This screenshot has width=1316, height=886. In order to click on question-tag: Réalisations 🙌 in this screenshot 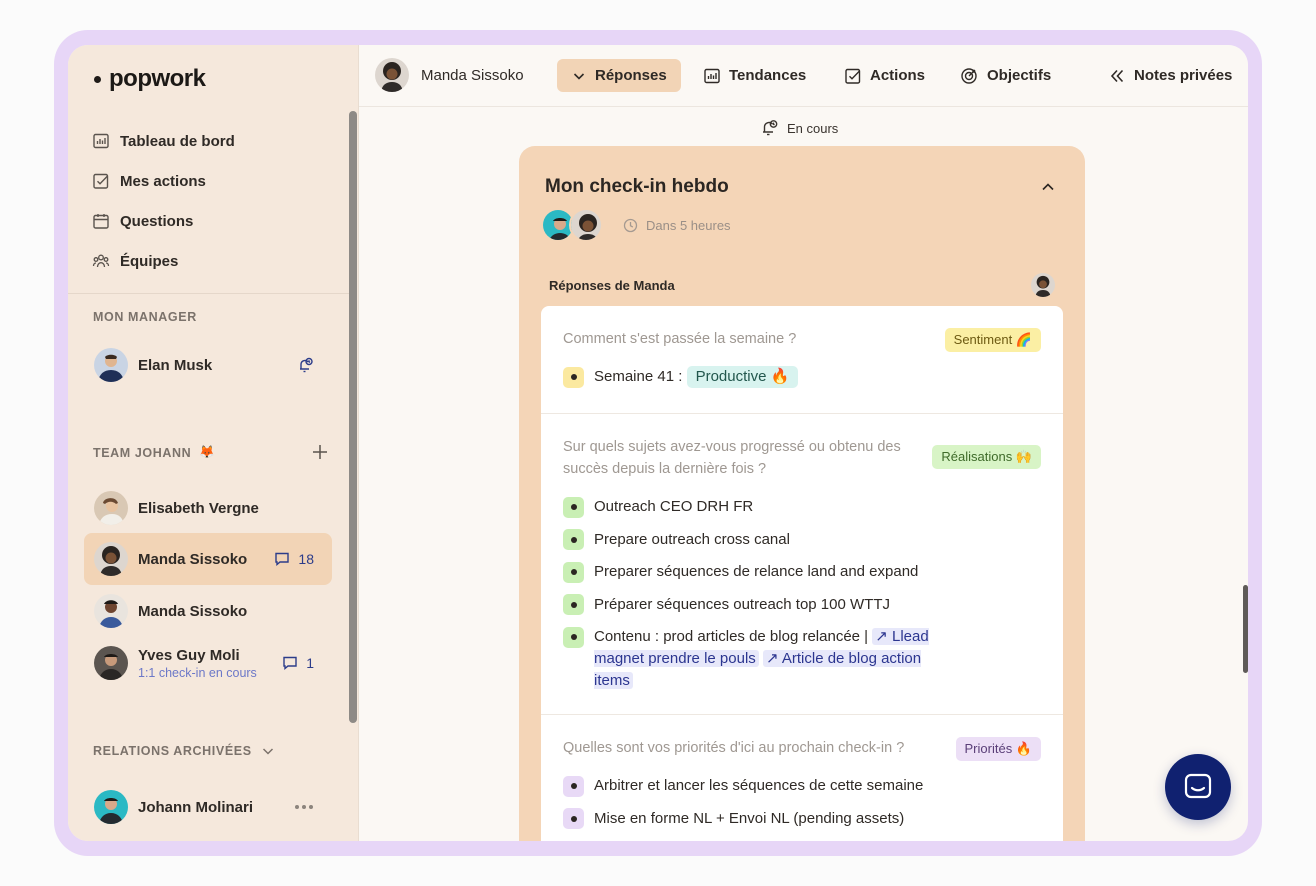, I will do `click(986, 457)`.